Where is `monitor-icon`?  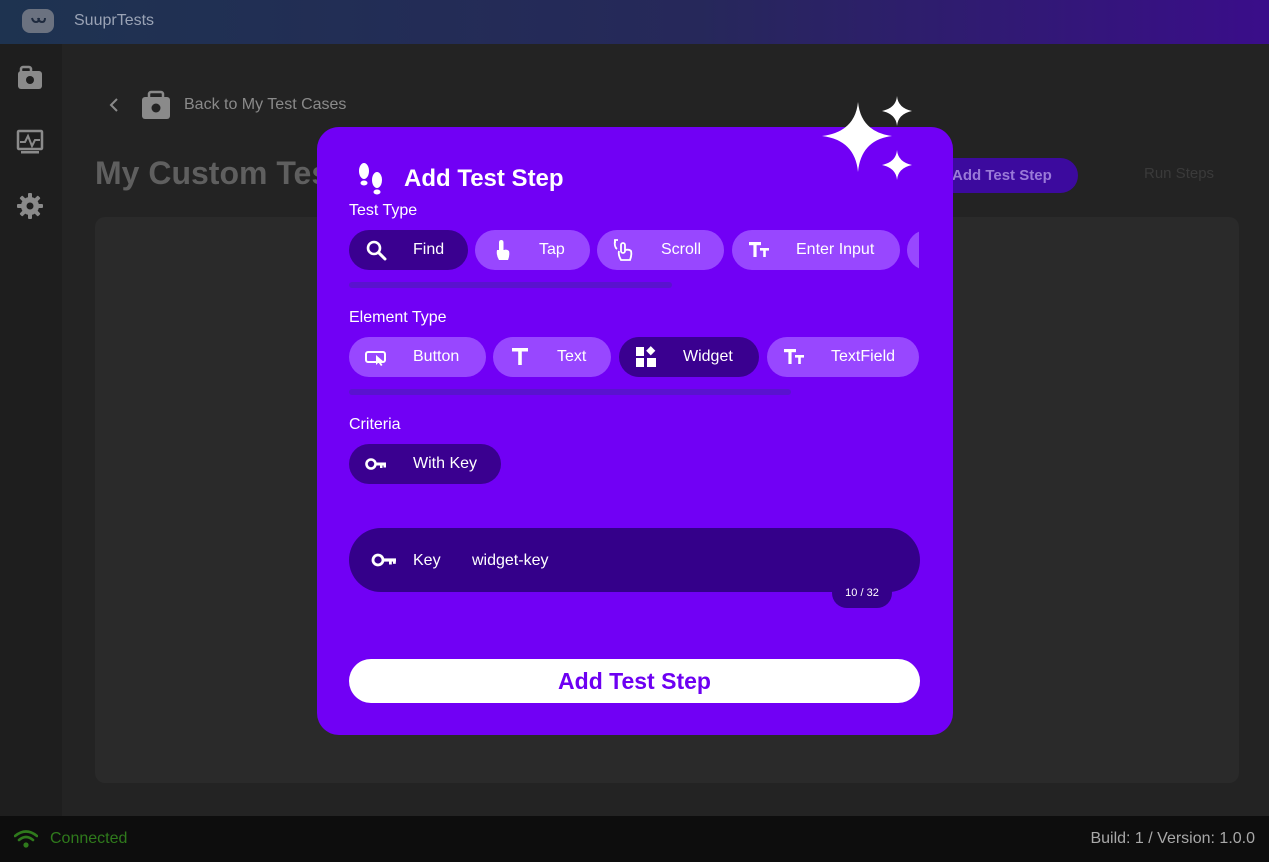 monitor-icon is located at coordinates (30, 142).